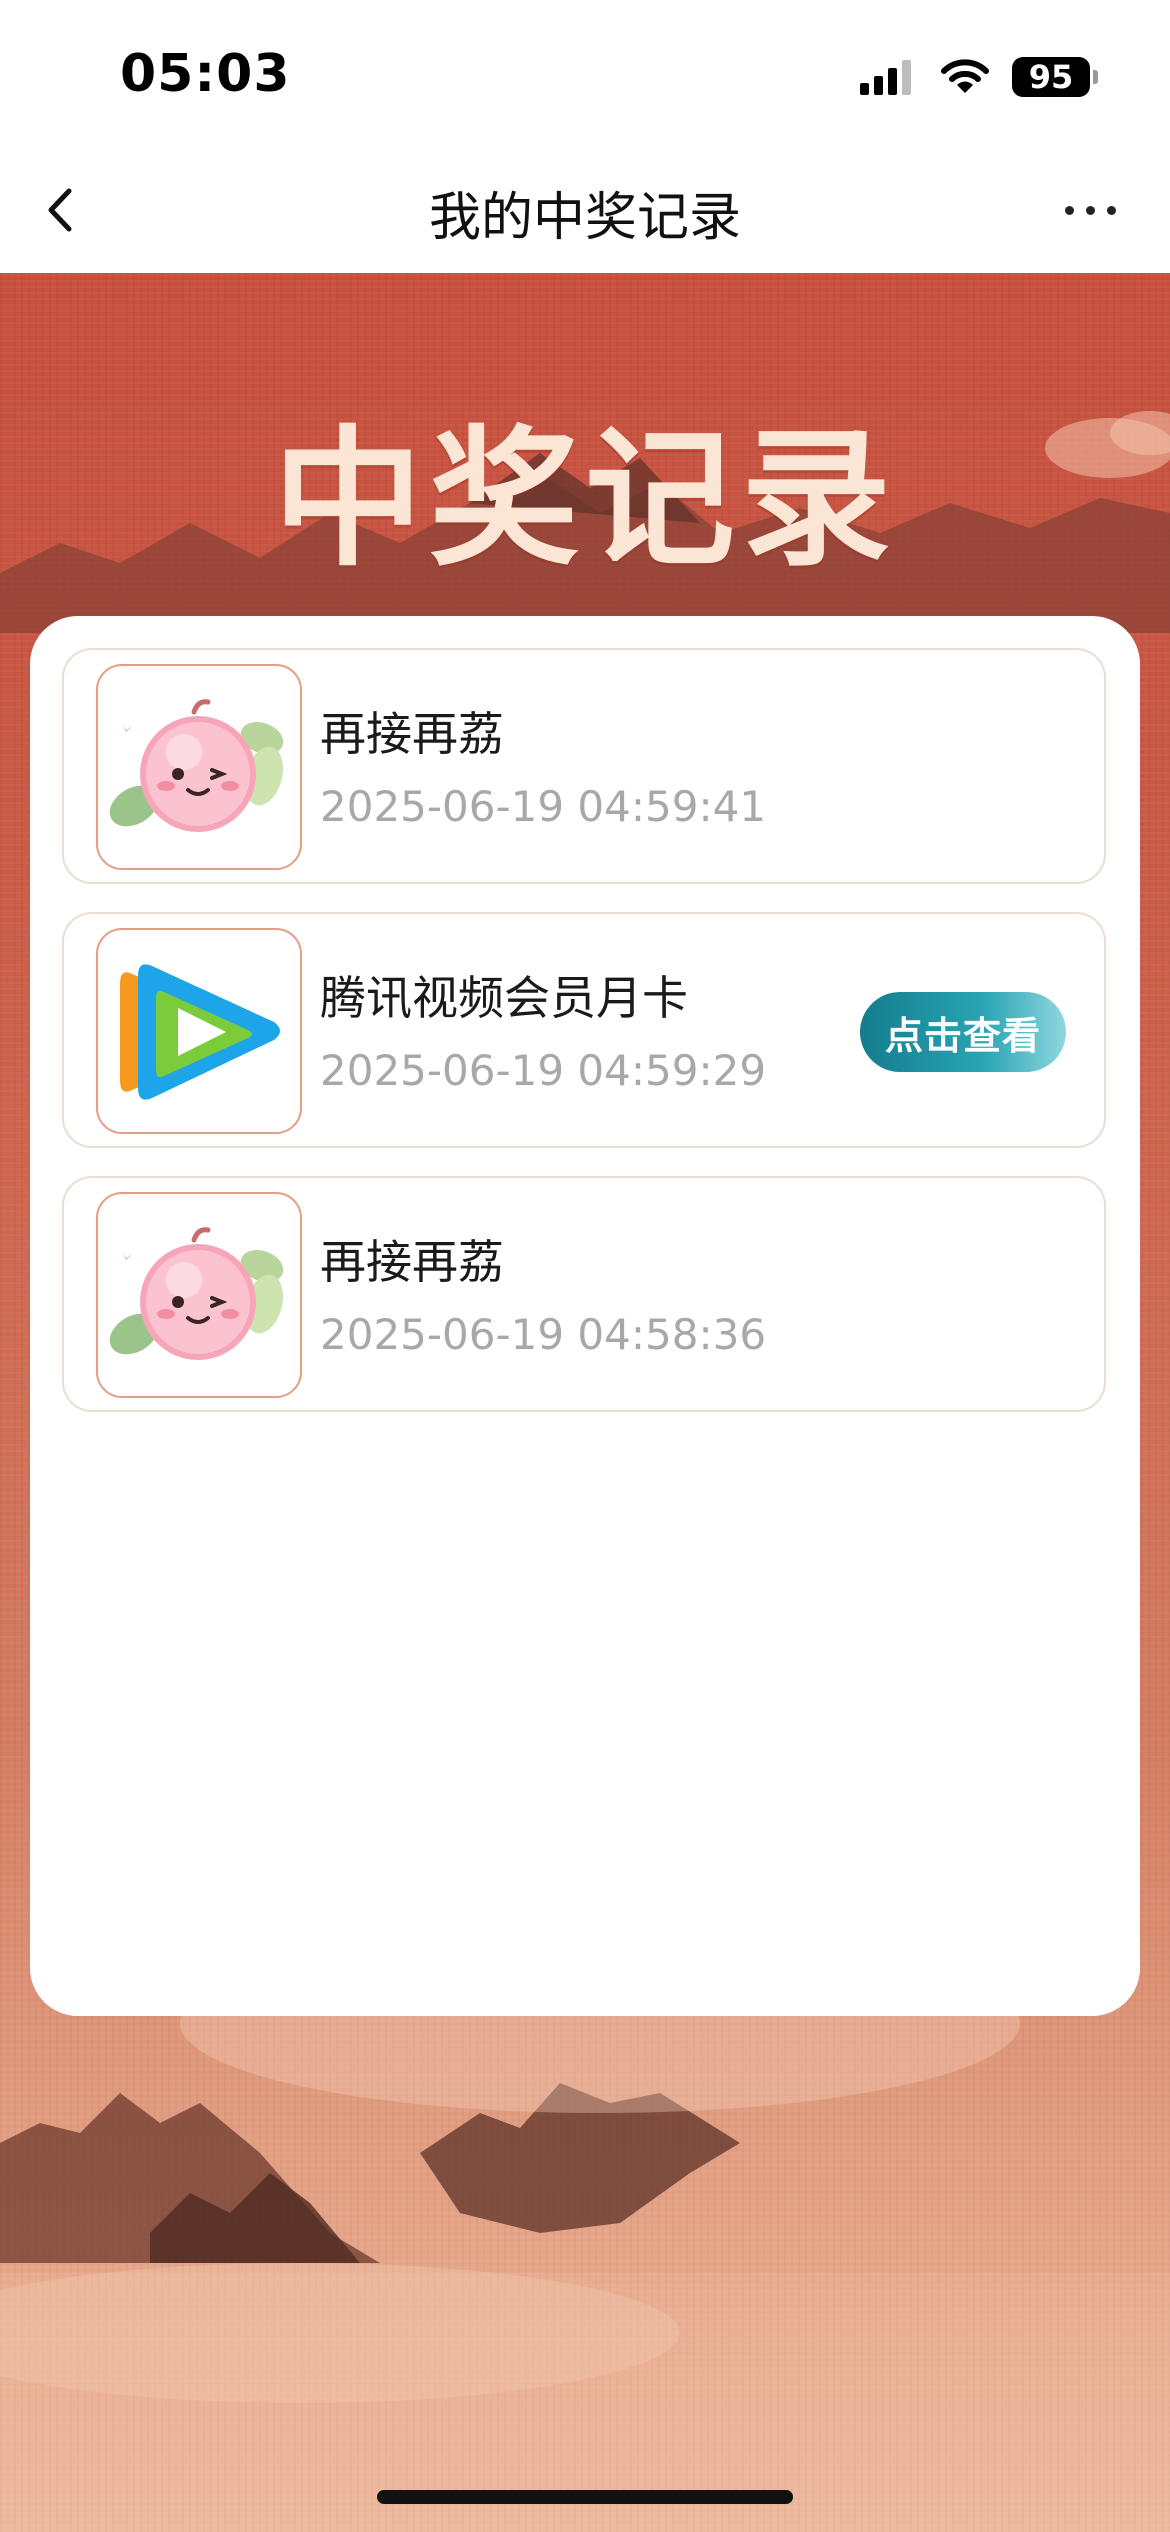 This screenshot has height=2532, width=1170. What do you see at coordinates (584, 1294) in the screenshot?
I see `record-item: 再接再荔 2025-06-19 04:58:36` at bounding box center [584, 1294].